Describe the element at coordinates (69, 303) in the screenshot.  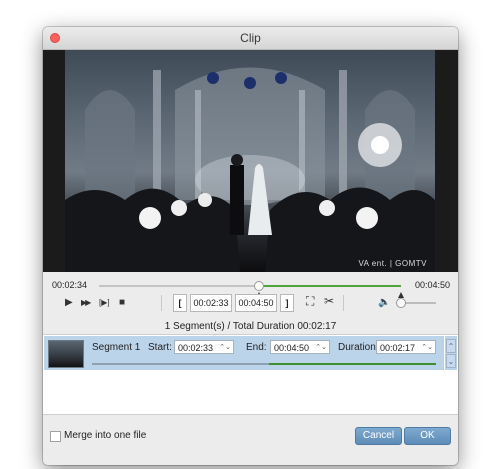
I see `play-icon: ▶` at that location.